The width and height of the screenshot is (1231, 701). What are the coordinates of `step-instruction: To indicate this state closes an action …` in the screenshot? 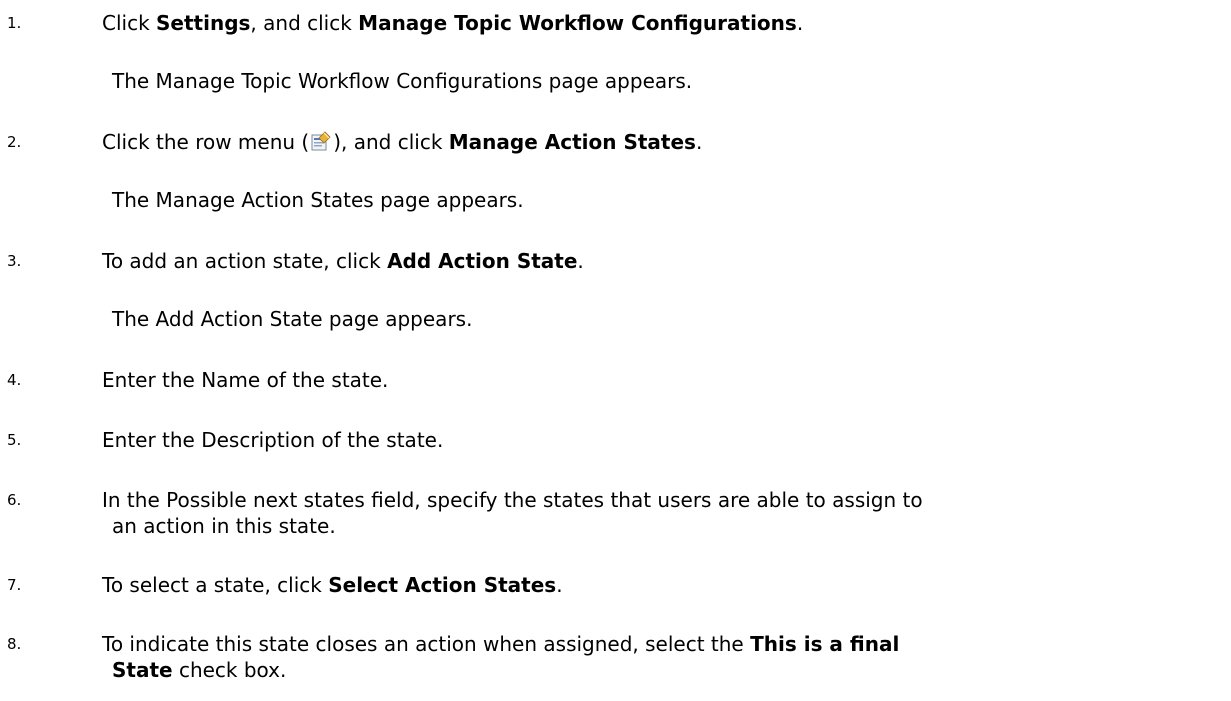 It's located at (501, 657).